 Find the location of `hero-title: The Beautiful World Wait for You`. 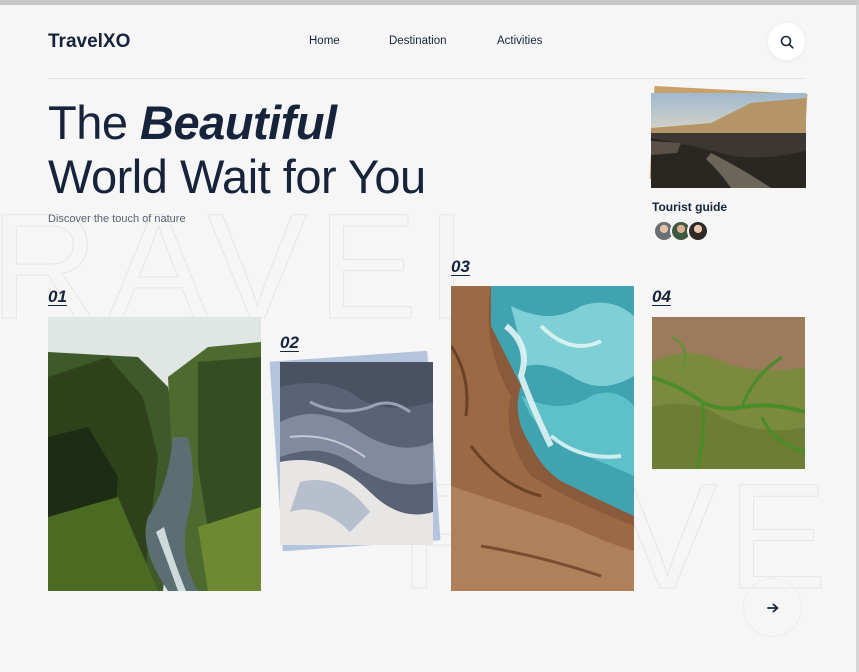

hero-title: The Beautiful World Wait for You is located at coordinates (237, 150).